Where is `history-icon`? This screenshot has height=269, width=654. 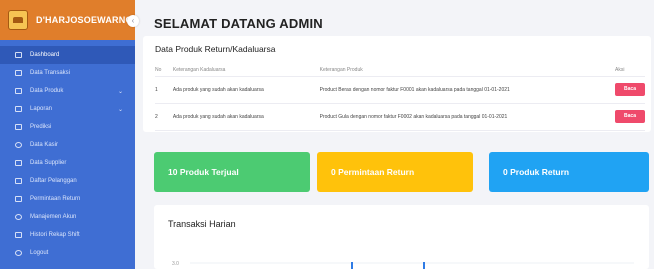
history-icon is located at coordinates (18, 235).